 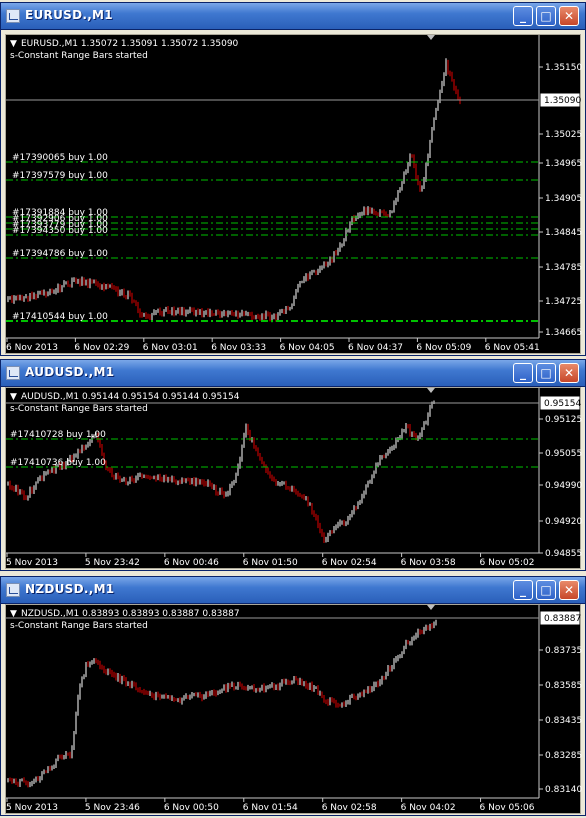 What do you see at coordinates (562, 619) in the screenshot?
I see `current-price-label: 0.83887` at bounding box center [562, 619].